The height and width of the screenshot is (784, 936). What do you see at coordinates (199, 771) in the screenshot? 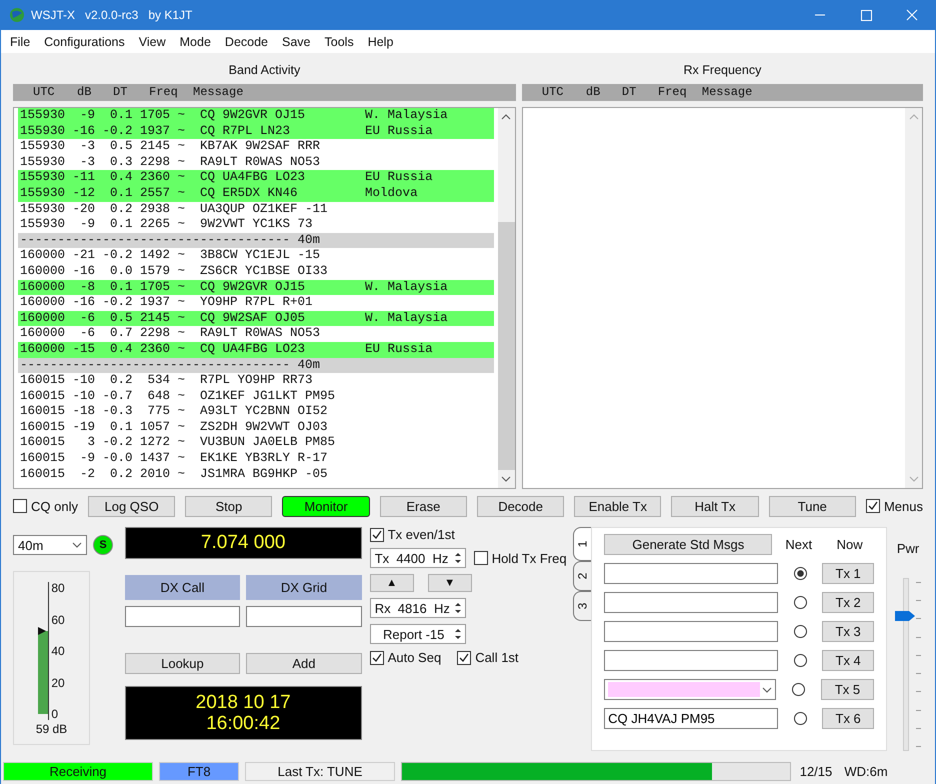
I see `mode-text: FT8` at bounding box center [199, 771].